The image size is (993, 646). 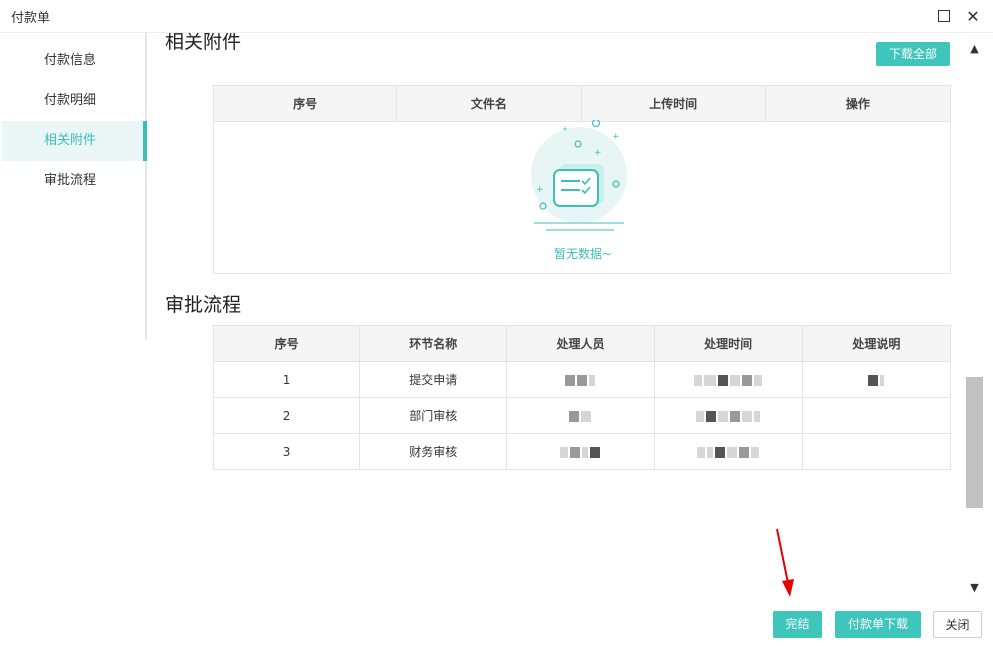 I want to click on payment-download-button: 付款单下载, so click(x=878, y=624).